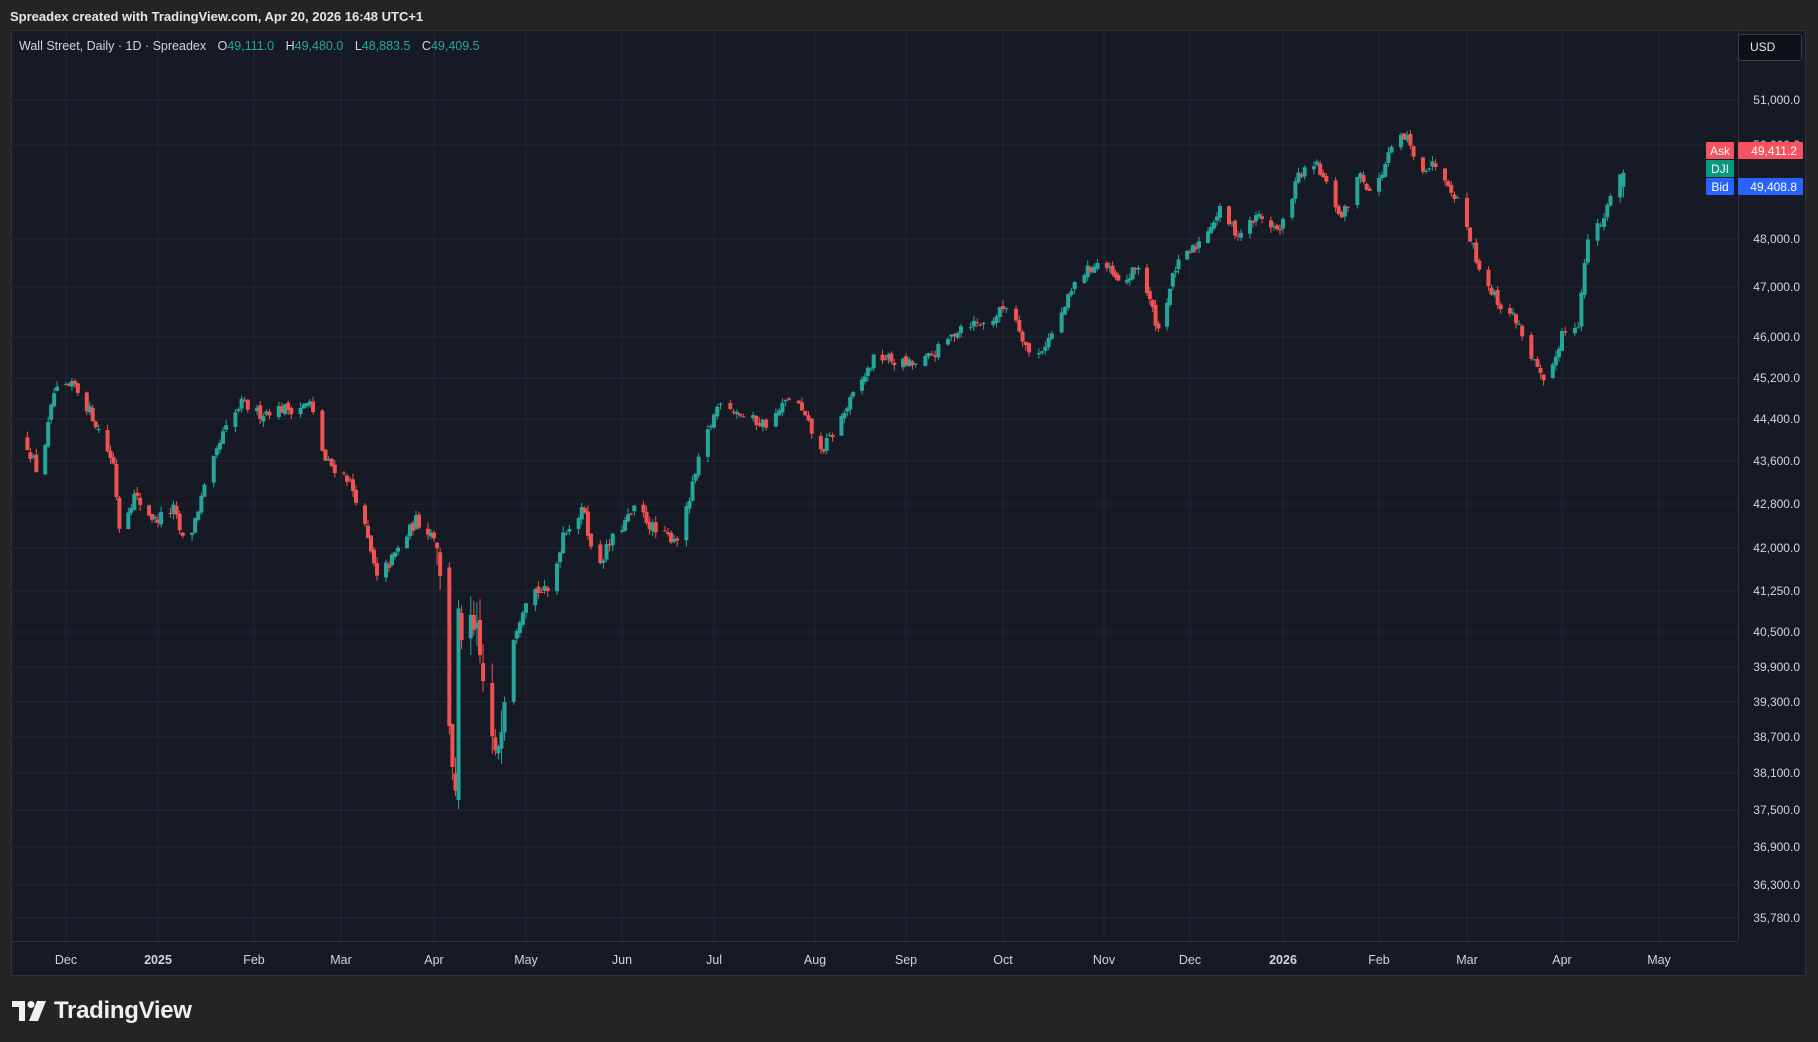  Describe the element at coordinates (112, 46) in the screenshot. I see `symbol-name: Wall Street, Daily · 1D · Spreadex` at that location.